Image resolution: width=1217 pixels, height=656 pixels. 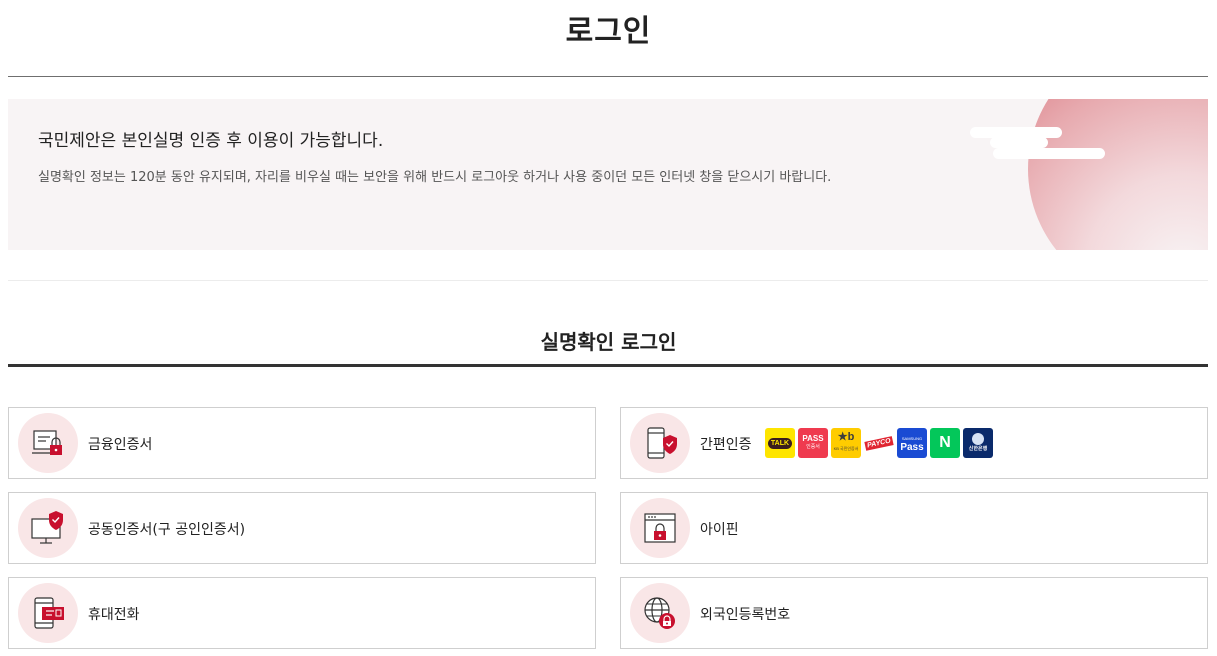 I want to click on section-divider, so click(x=608, y=280).